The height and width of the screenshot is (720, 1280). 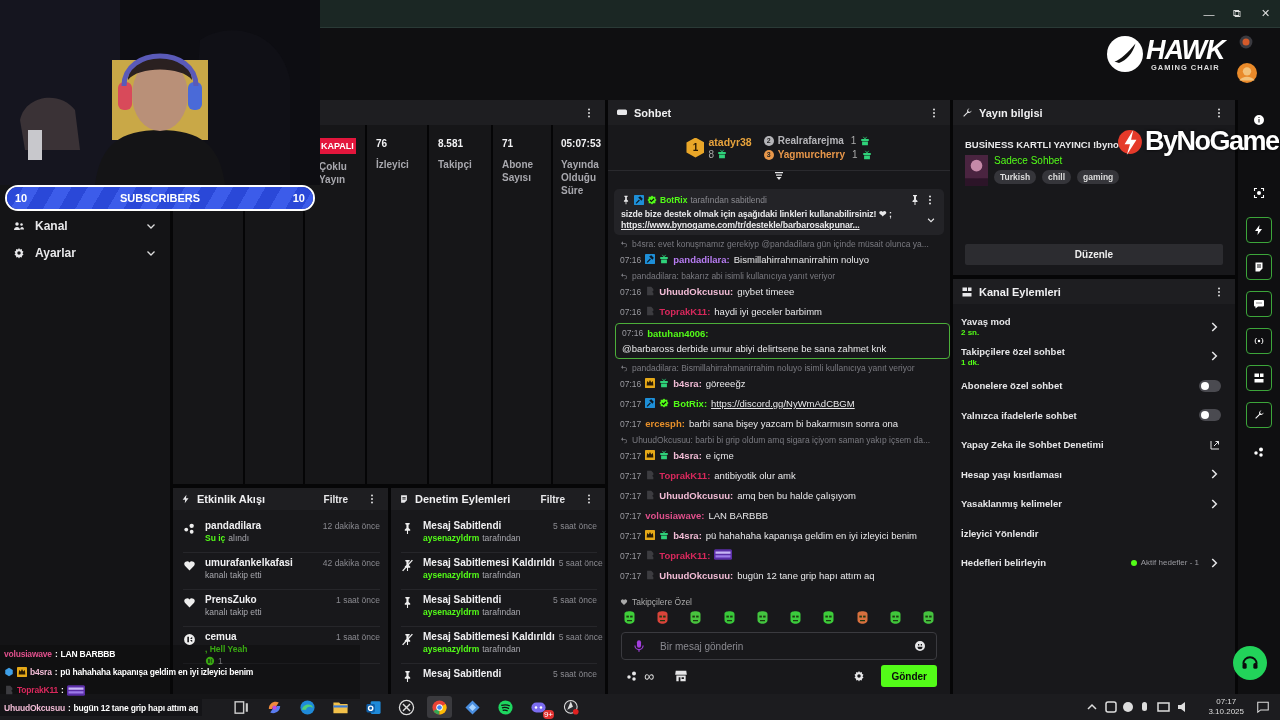 I want to click on scroll-down-icon, so click(x=779, y=176).